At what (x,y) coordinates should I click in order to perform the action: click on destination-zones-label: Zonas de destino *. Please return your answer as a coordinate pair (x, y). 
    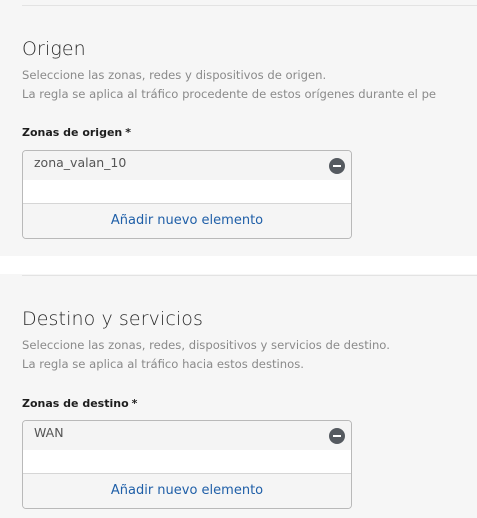
    Looking at the image, I should click on (79, 403).